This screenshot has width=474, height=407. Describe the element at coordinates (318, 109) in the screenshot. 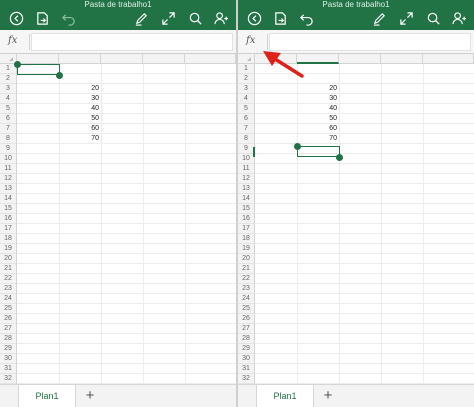

I see `cell-value: 40` at that location.